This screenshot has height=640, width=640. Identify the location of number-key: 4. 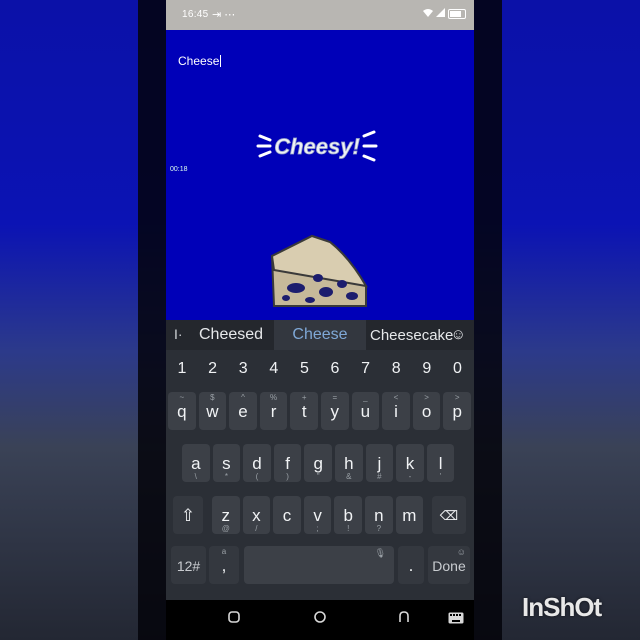
(274, 369).